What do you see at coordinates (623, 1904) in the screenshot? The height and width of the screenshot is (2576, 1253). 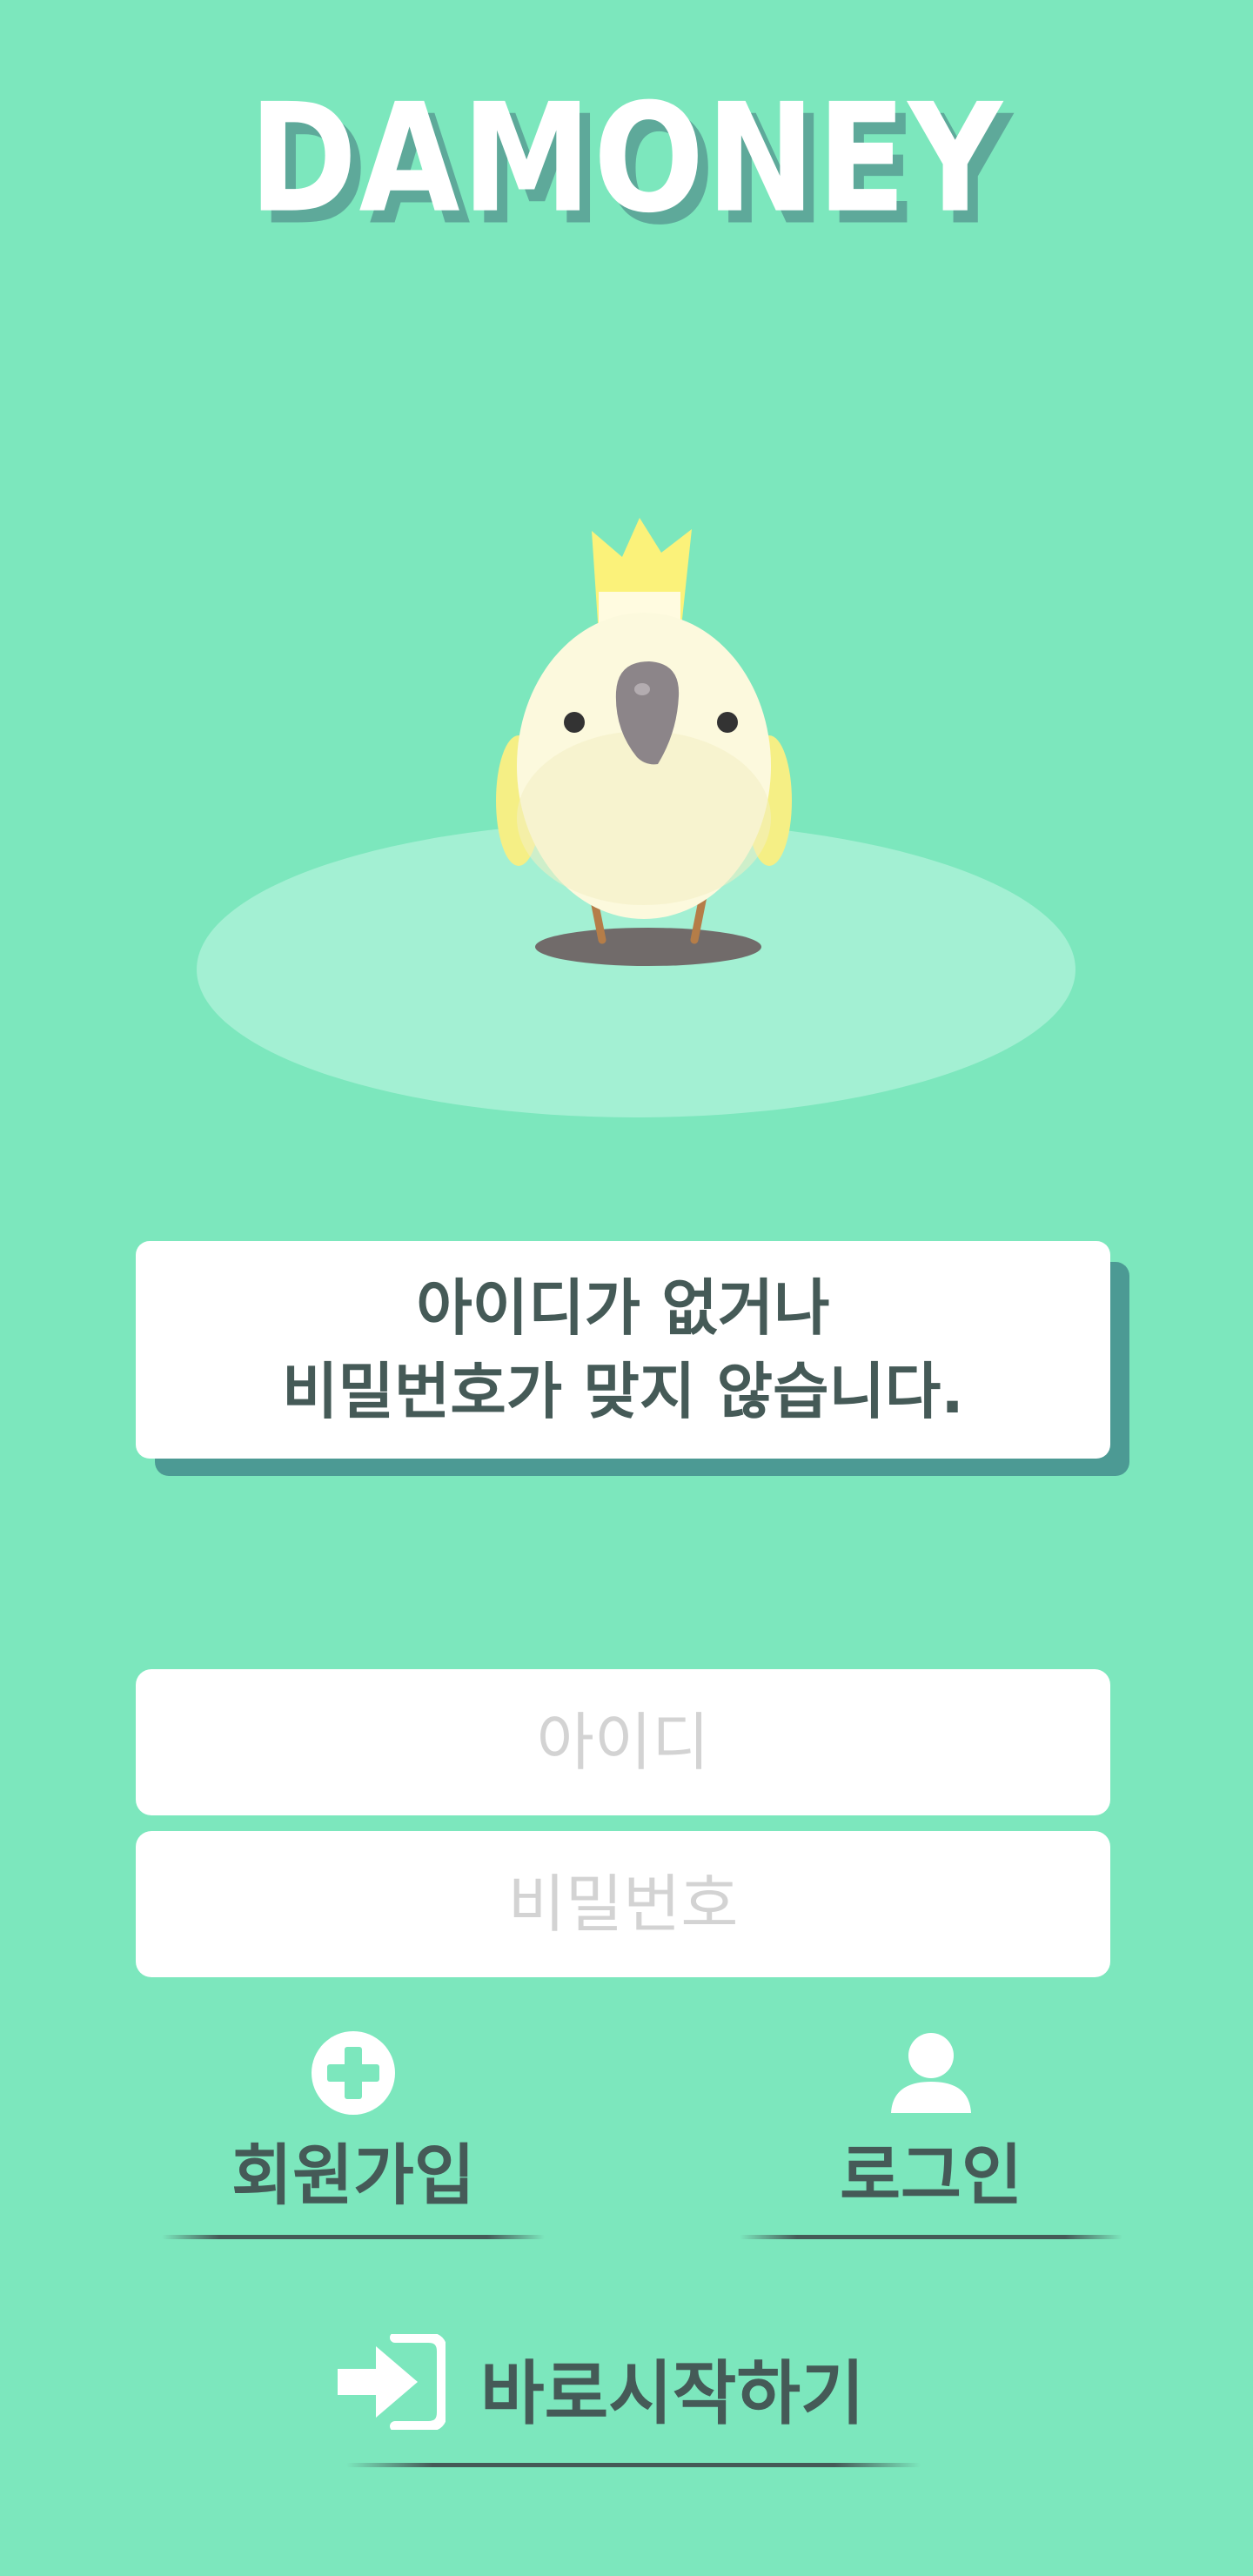 I see `password-input` at bounding box center [623, 1904].